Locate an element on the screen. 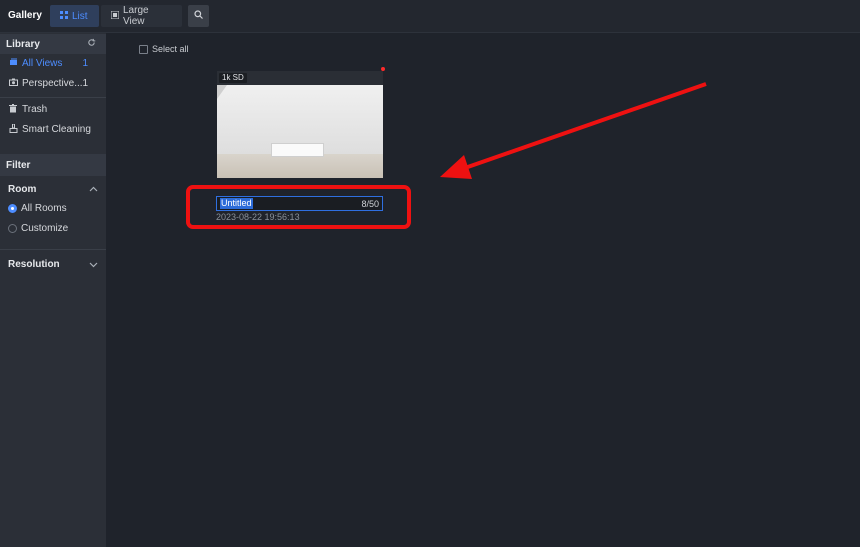 Image resolution: width=860 pixels, height=547 pixels. annotation-arrow-icon is located at coordinates (573, 130).